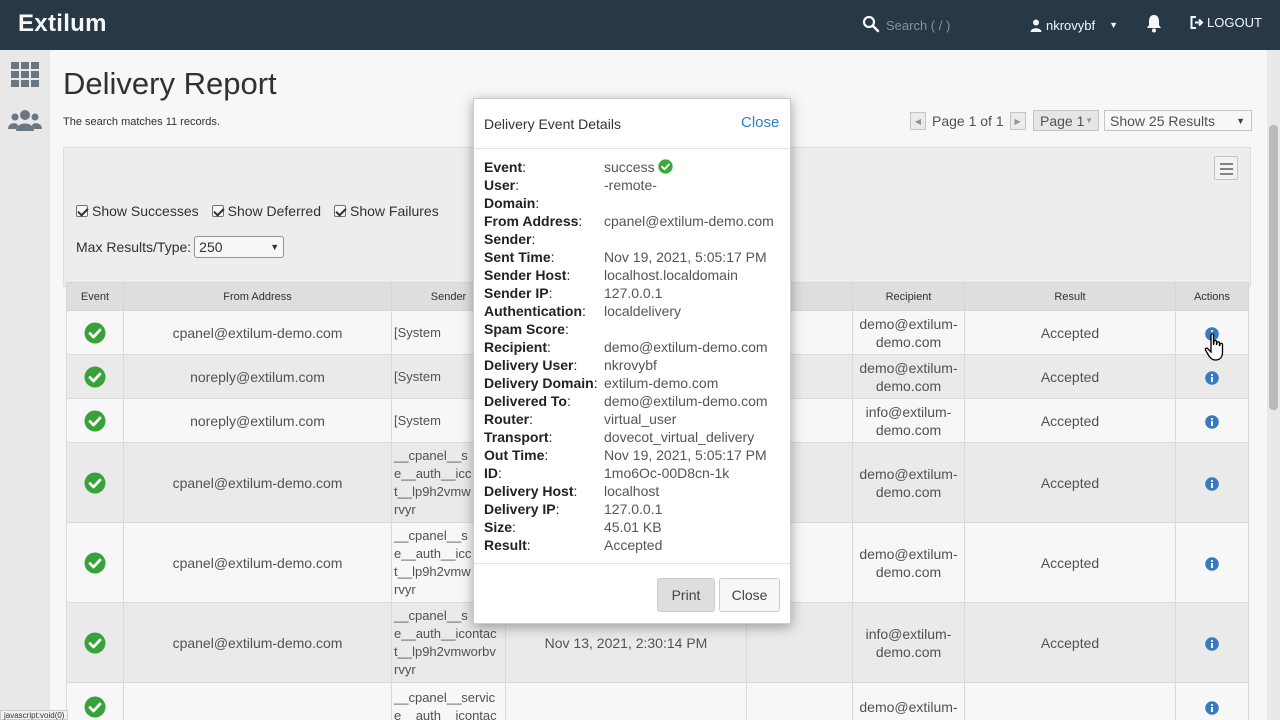 The width and height of the screenshot is (1280, 720). I want to click on detail-label: Domain:, so click(512, 203).